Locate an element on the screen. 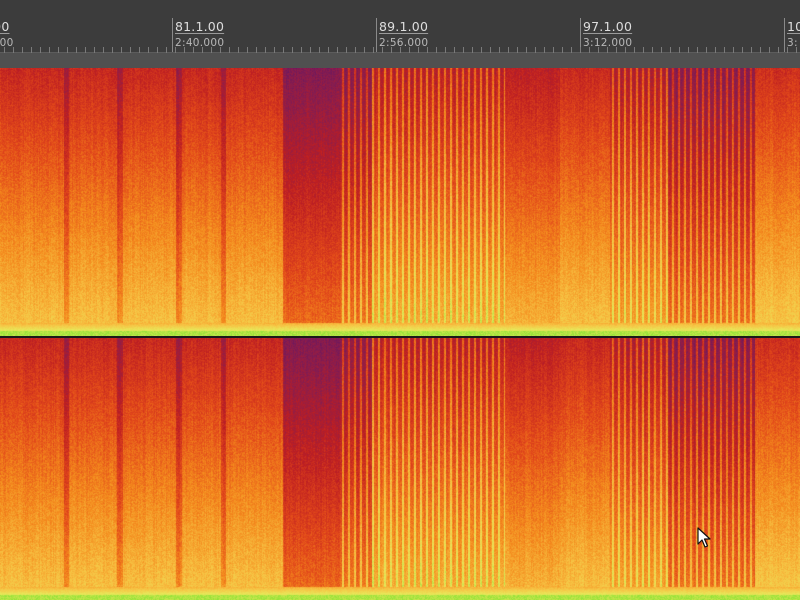 The image size is (800, 600). ruler-marker: .00 .000 is located at coordinates (38, 43).